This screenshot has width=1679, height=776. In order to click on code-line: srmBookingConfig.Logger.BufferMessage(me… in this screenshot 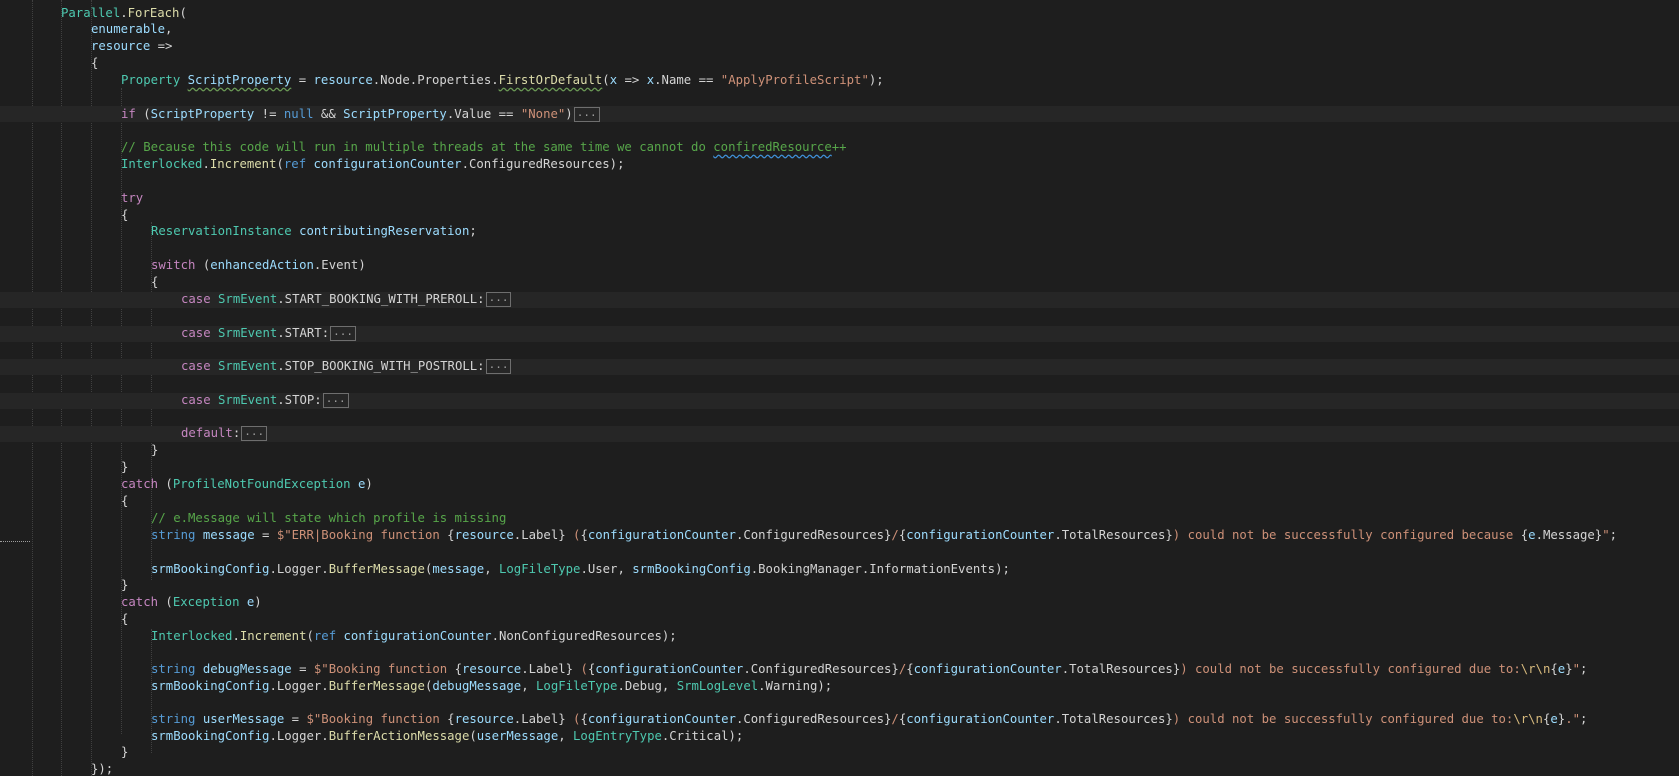, I will do `click(580, 569)`.